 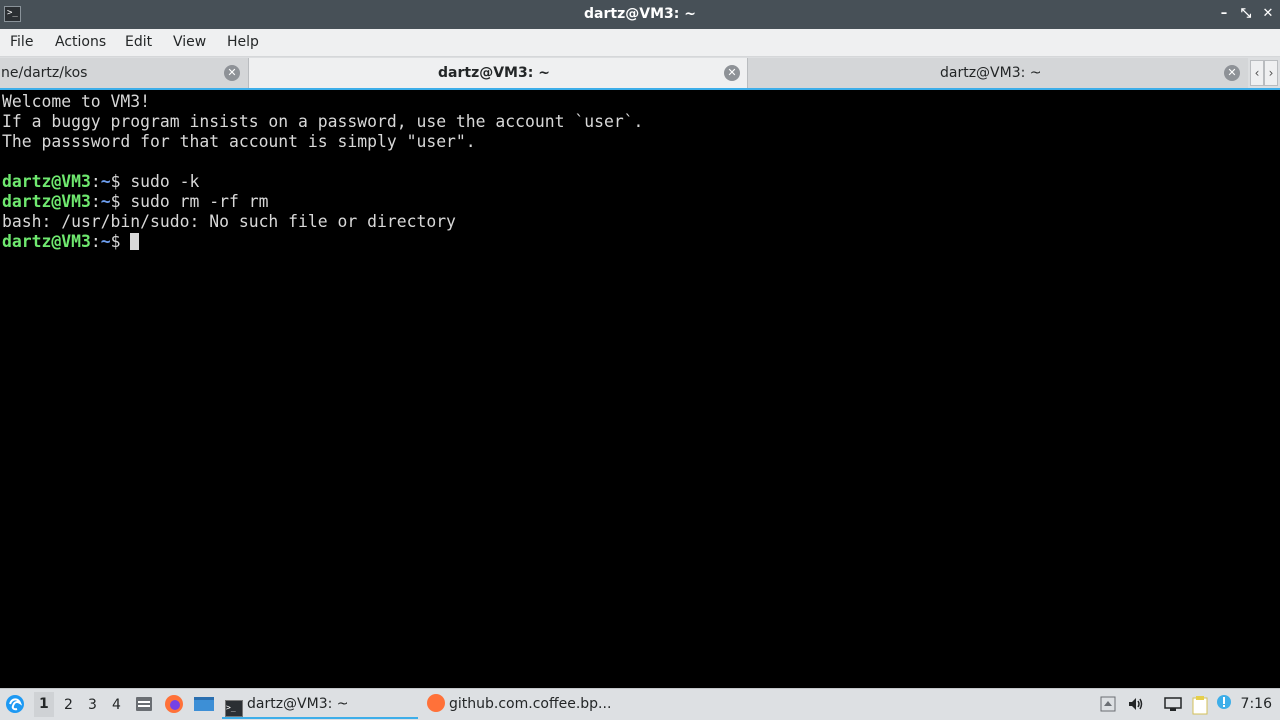 What do you see at coordinates (92, 705) in the screenshot?
I see `workspace-3: 3` at bounding box center [92, 705].